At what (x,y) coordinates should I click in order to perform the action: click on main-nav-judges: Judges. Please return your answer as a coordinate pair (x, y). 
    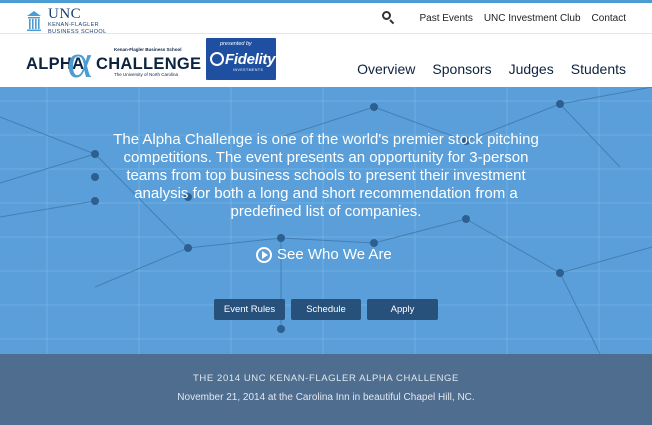
    Looking at the image, I should click on (531, 69).